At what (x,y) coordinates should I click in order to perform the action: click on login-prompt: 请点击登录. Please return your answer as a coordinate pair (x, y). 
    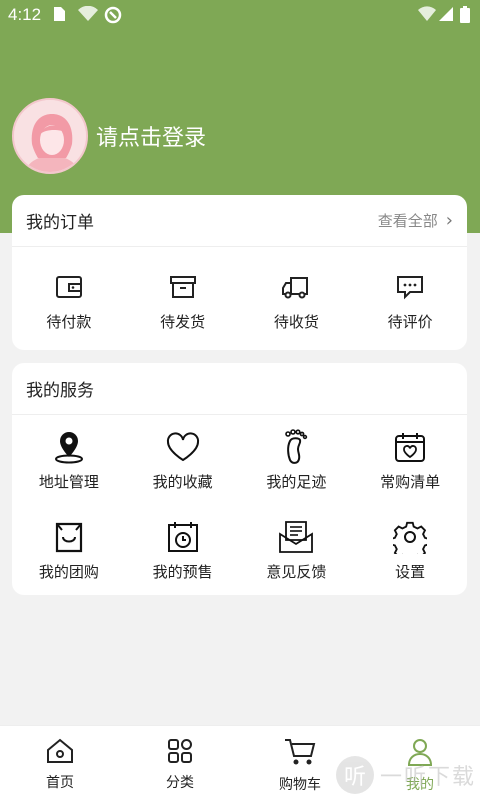
    Looking at the image, I should click on (151, 136).